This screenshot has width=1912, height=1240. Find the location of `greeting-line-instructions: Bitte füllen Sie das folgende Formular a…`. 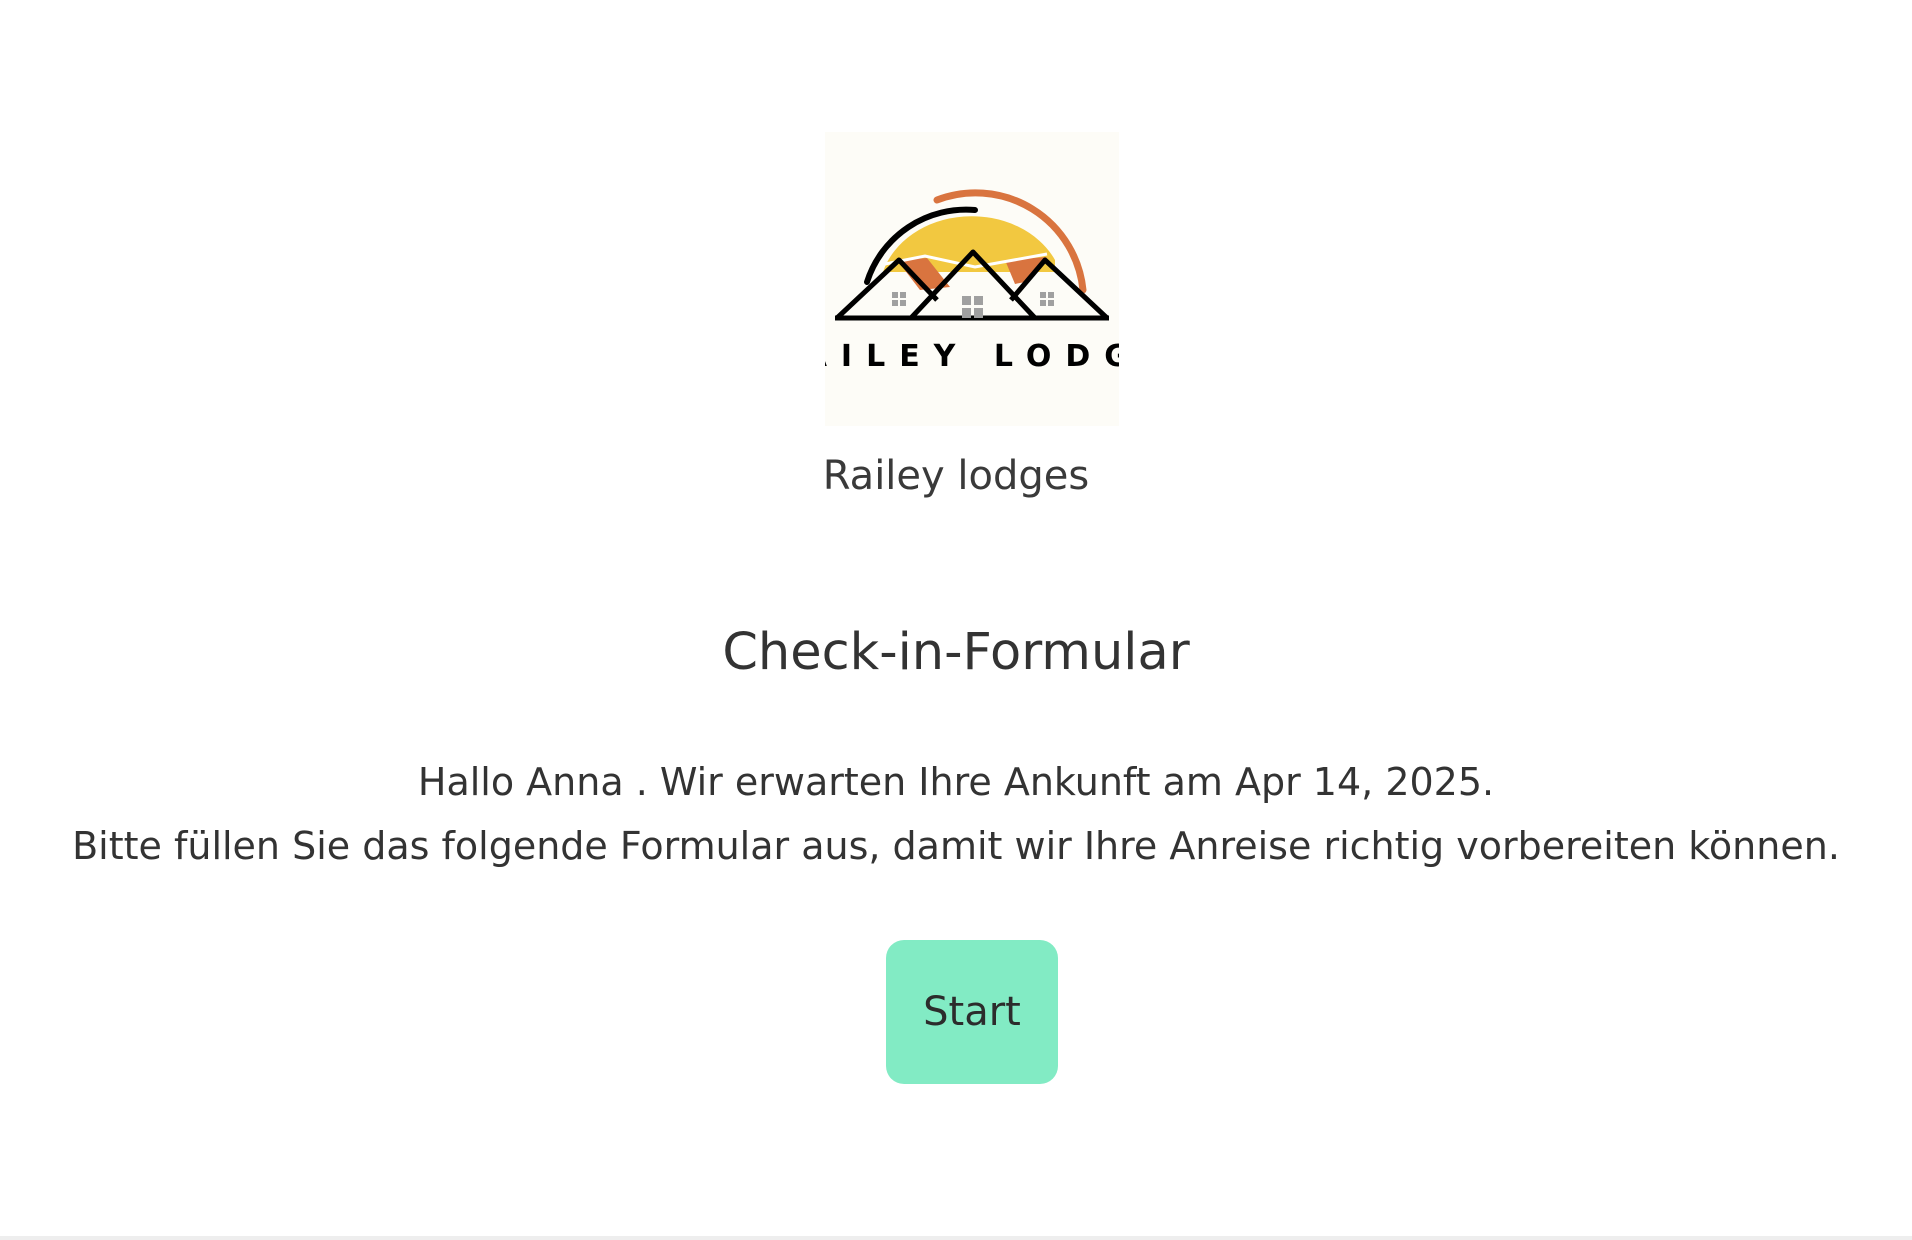

greeting-line-instructions: Bitte füllen Sie das folgende Formular a… is located at coordinates (956, 846).